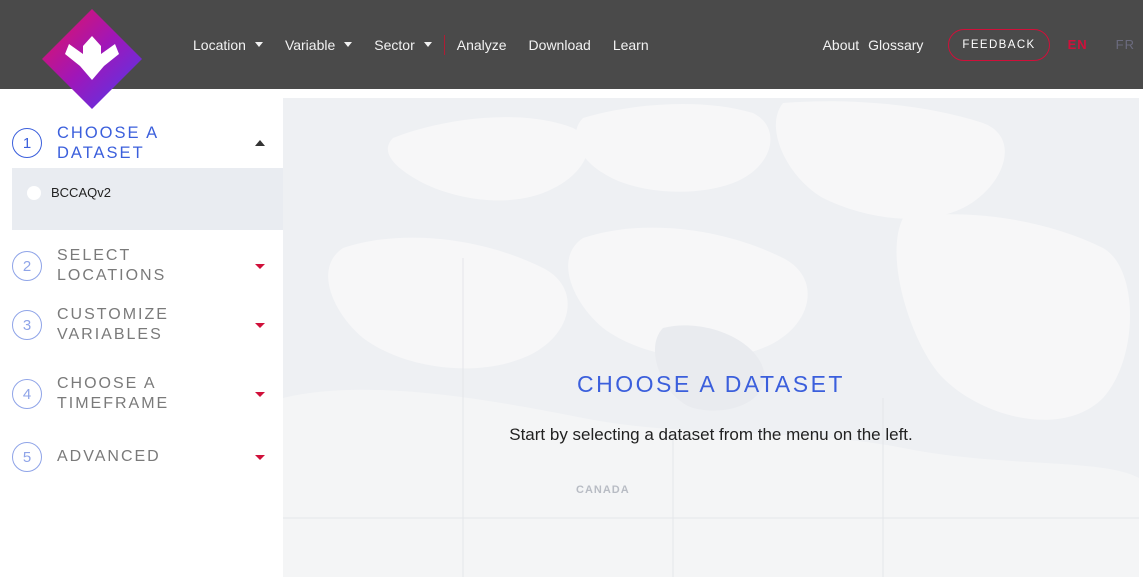  What do you see at coordinates (34, 193) in the screenshot?
I see `dataset-radio` at bounding box center [34, 193].